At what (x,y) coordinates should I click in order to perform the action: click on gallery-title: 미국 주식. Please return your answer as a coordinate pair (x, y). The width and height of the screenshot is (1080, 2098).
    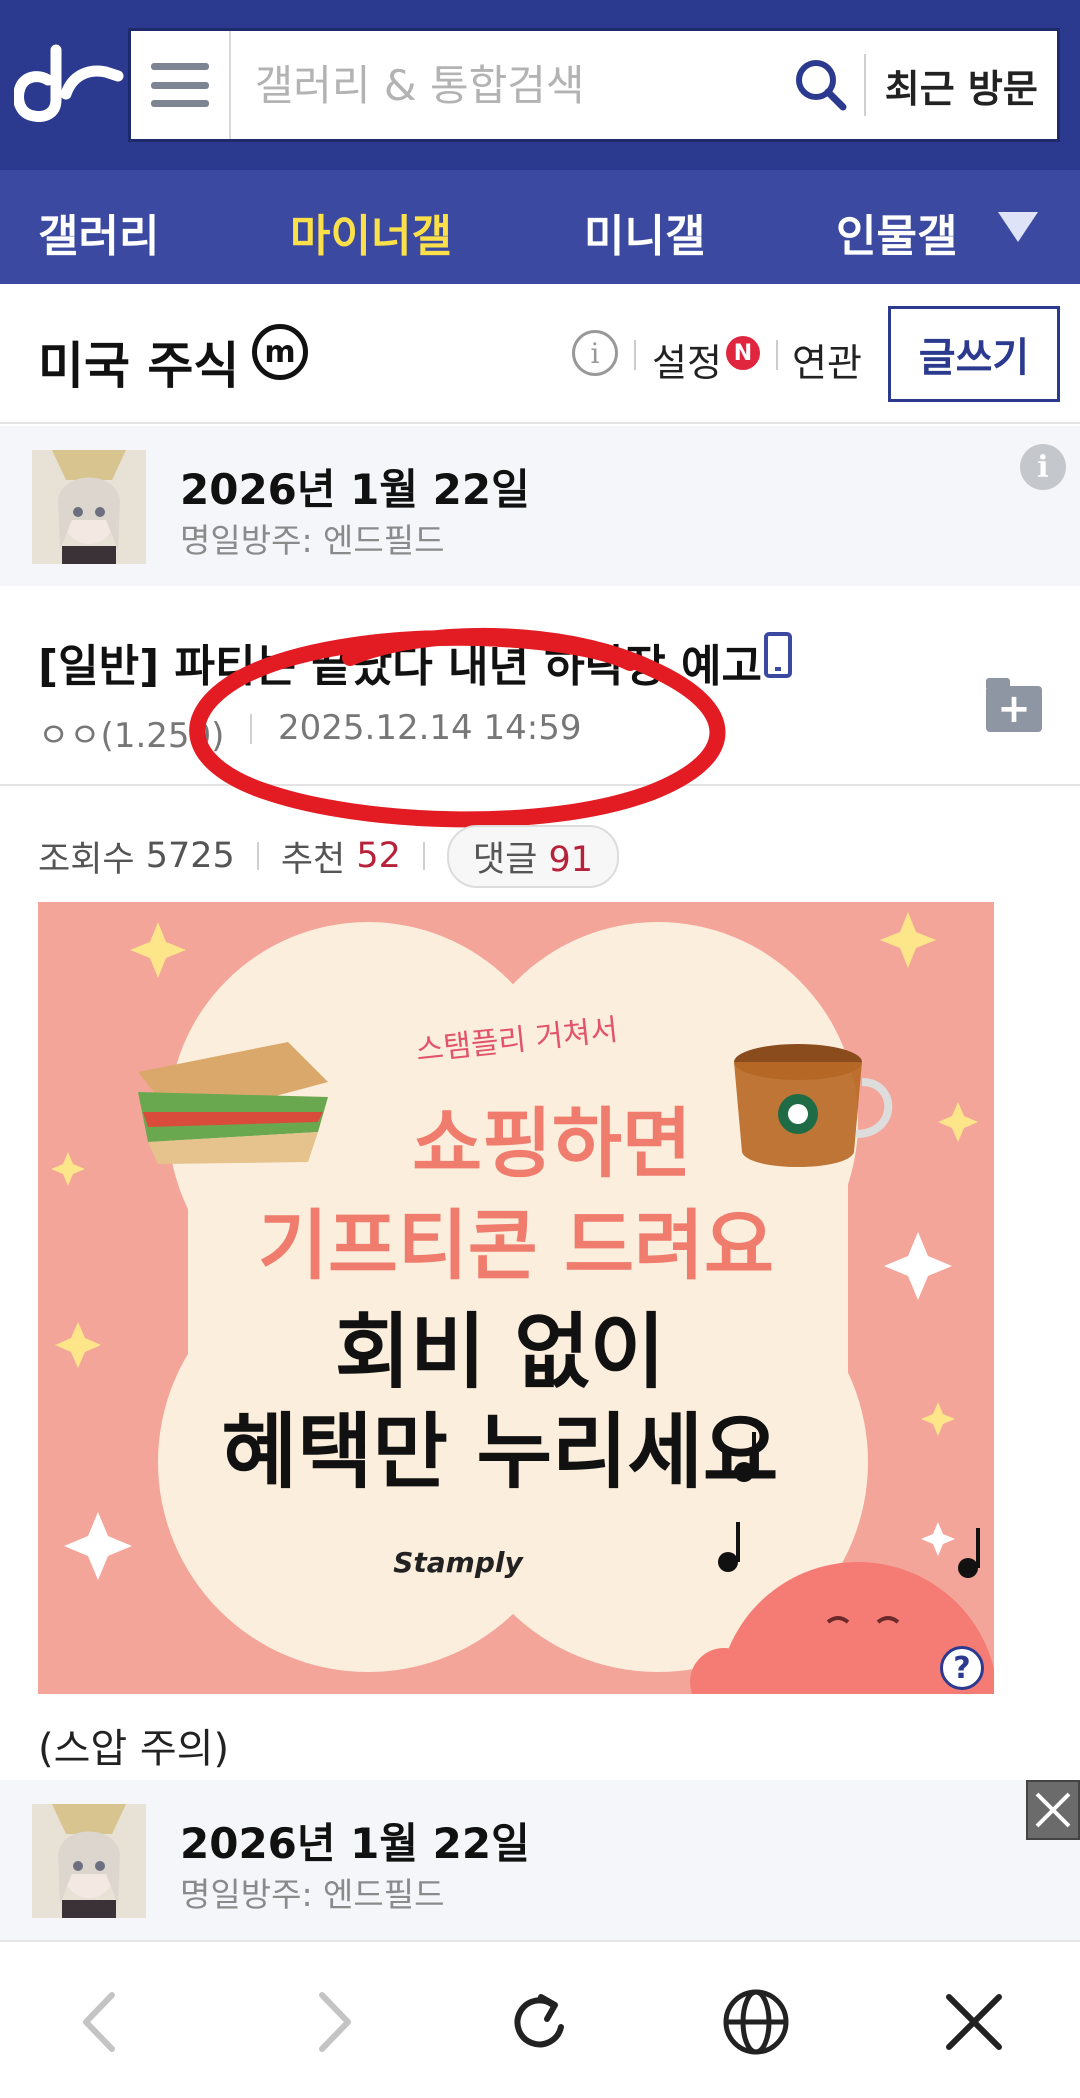
    Looking at the image, I should click on (138, 362).